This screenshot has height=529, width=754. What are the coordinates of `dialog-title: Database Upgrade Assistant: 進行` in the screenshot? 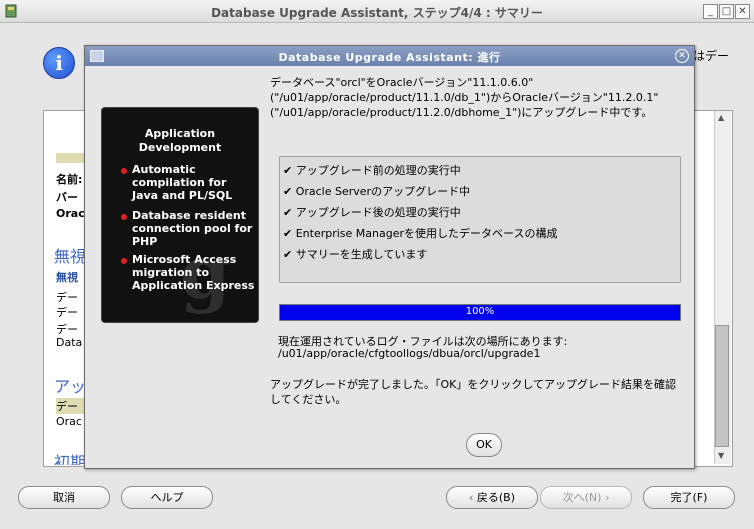 It's located at (389, 57).